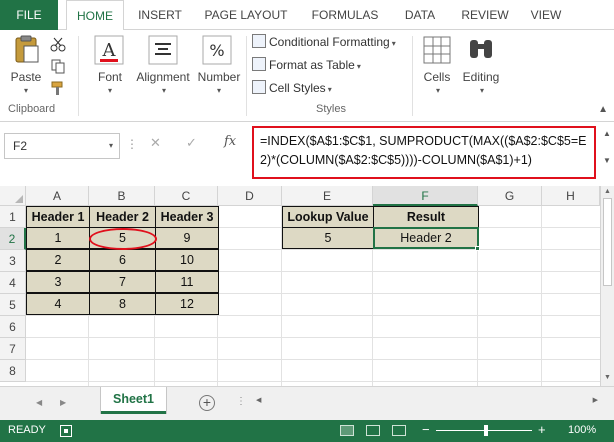 This screenshot has width=614, height=442. I want to click on number-dropdown-icon: ▾, so click(219, 90).